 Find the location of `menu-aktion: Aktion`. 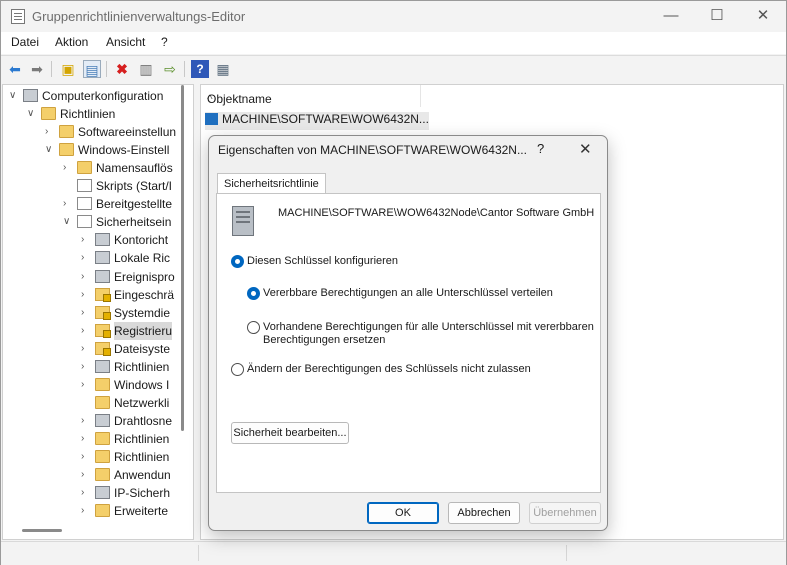

menu-aktion: Aktion is located at coordinates (71, 42).